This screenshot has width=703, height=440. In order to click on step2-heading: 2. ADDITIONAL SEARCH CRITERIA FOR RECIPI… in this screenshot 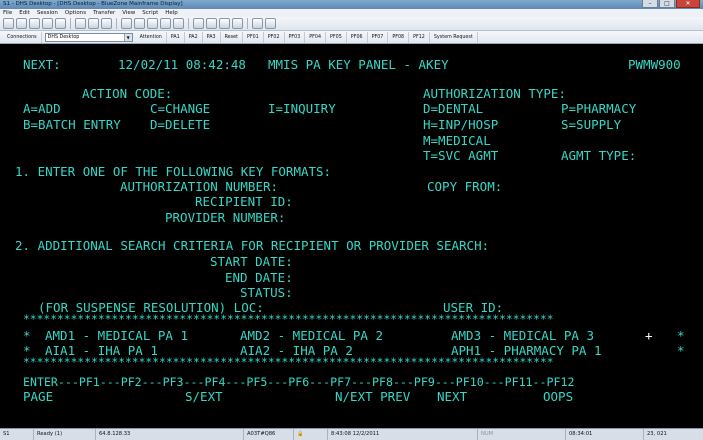, I will do `click(252, 245)`.